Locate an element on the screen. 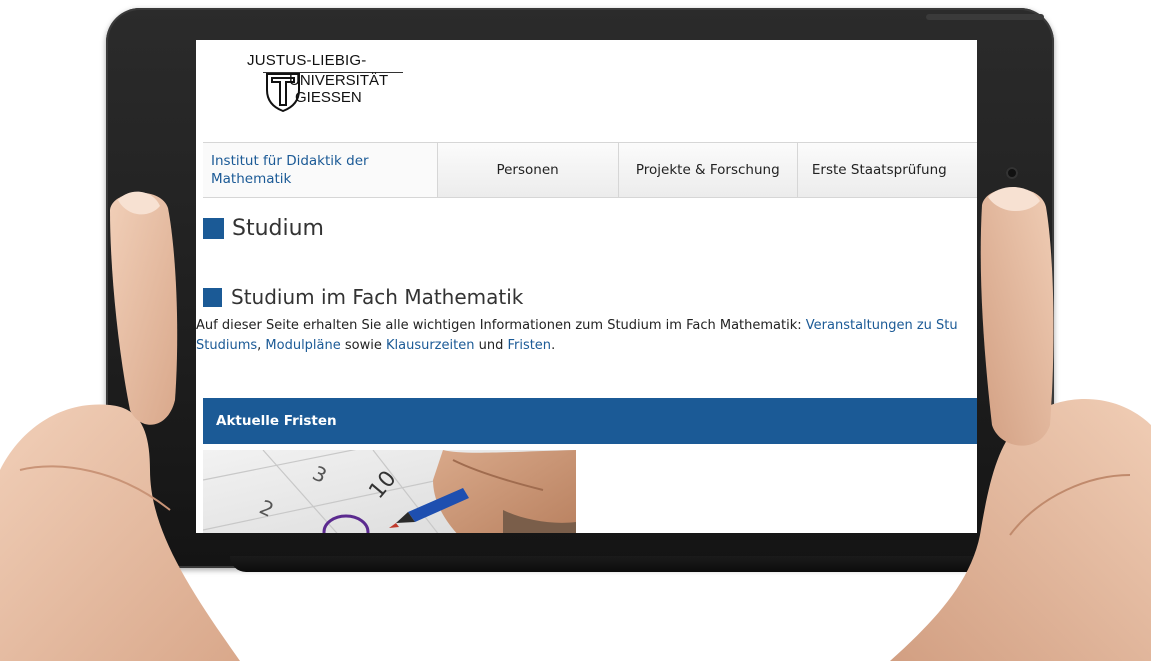 The width and height of the screenshot is (1151, 661). link-fristen: Fristen is located at coordinates (529, 345).